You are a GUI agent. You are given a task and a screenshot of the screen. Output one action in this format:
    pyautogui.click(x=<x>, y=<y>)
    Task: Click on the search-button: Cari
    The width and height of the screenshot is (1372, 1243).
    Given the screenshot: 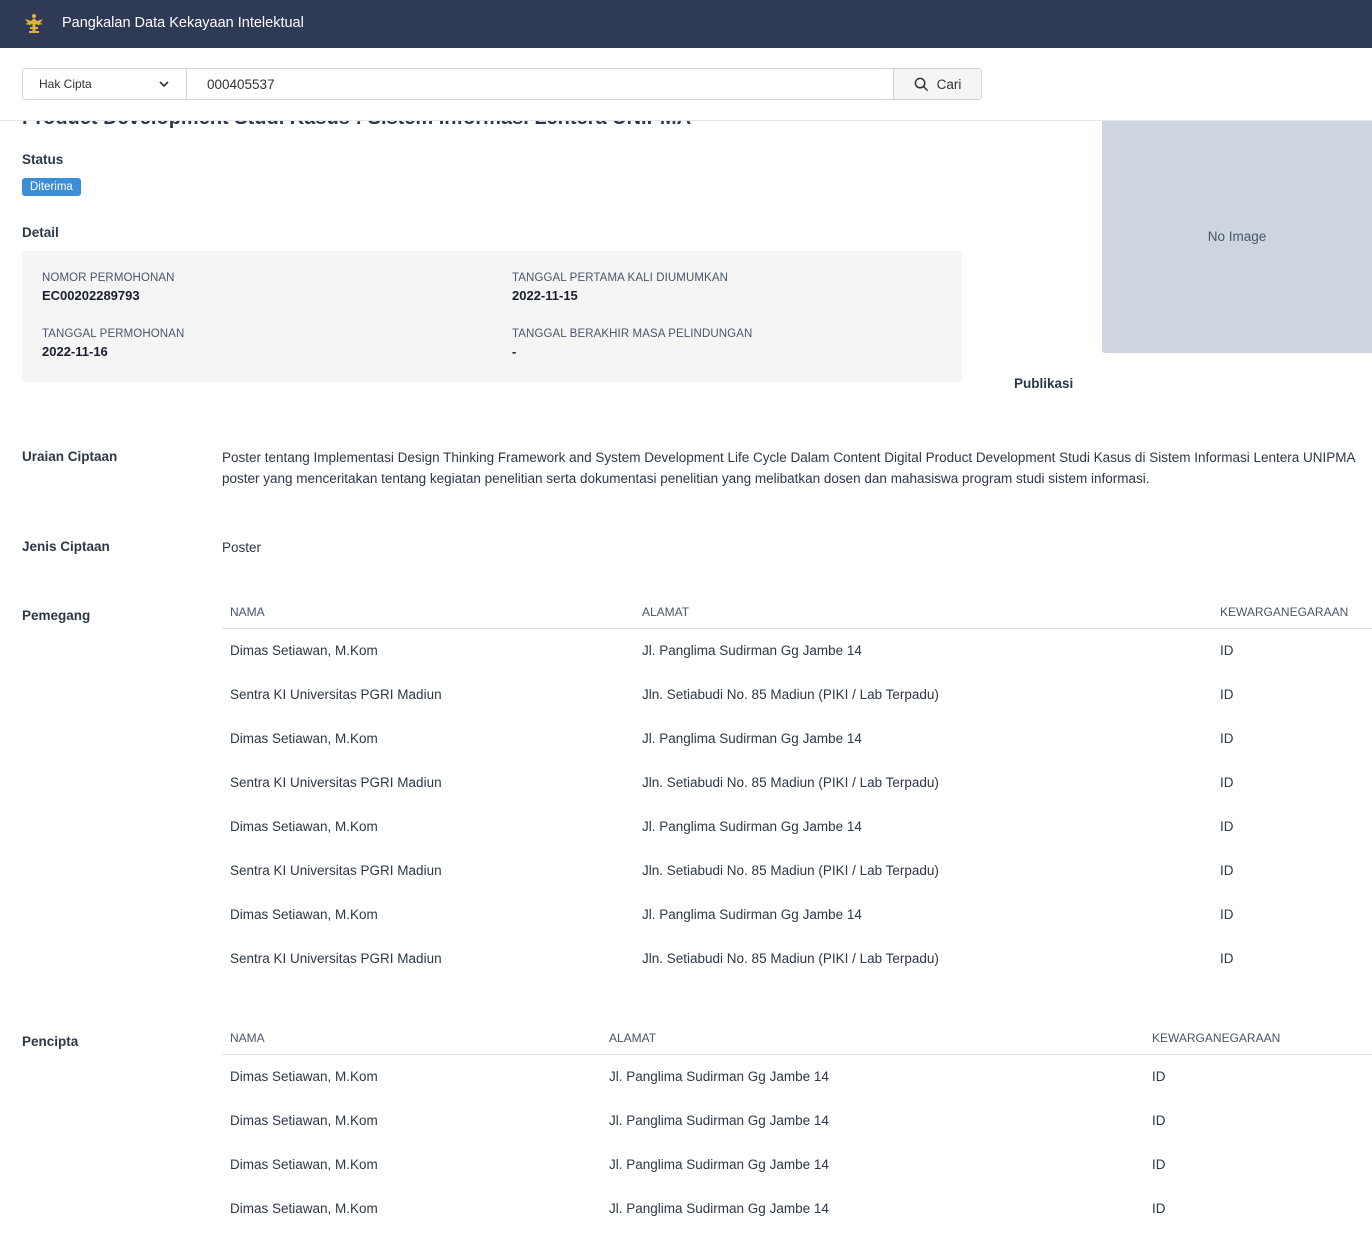 What is the action you would take?
    pyautogui.click(x=937, y=84)
    